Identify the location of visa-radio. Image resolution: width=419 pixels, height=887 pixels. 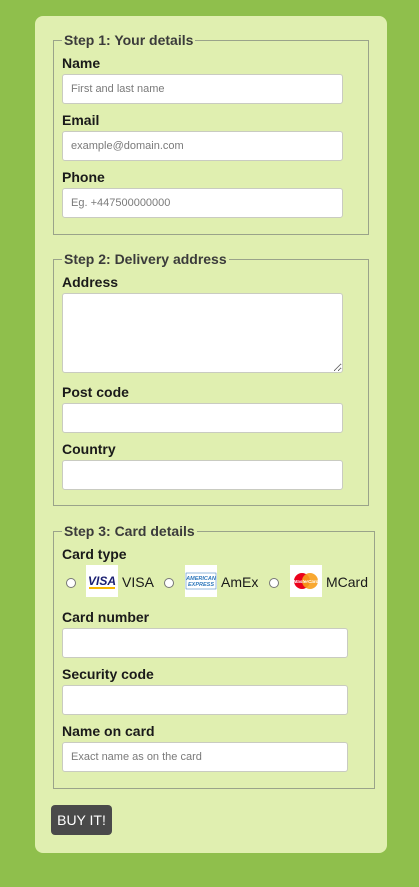
(71, 583).